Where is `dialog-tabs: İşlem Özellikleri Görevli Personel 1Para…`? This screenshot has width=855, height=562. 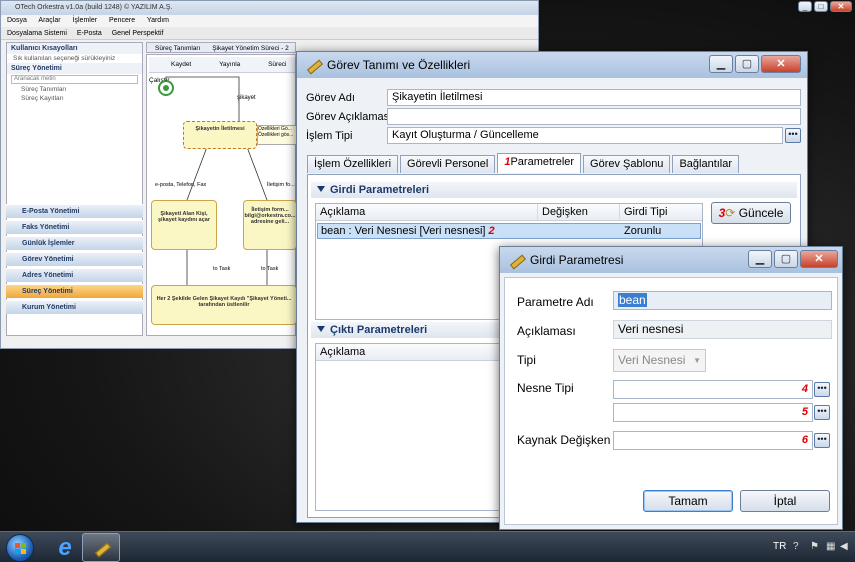
dialog-tabs: İşlem Özellikleri Görevli Personel 1Para… is located at coordinates (524, 163).